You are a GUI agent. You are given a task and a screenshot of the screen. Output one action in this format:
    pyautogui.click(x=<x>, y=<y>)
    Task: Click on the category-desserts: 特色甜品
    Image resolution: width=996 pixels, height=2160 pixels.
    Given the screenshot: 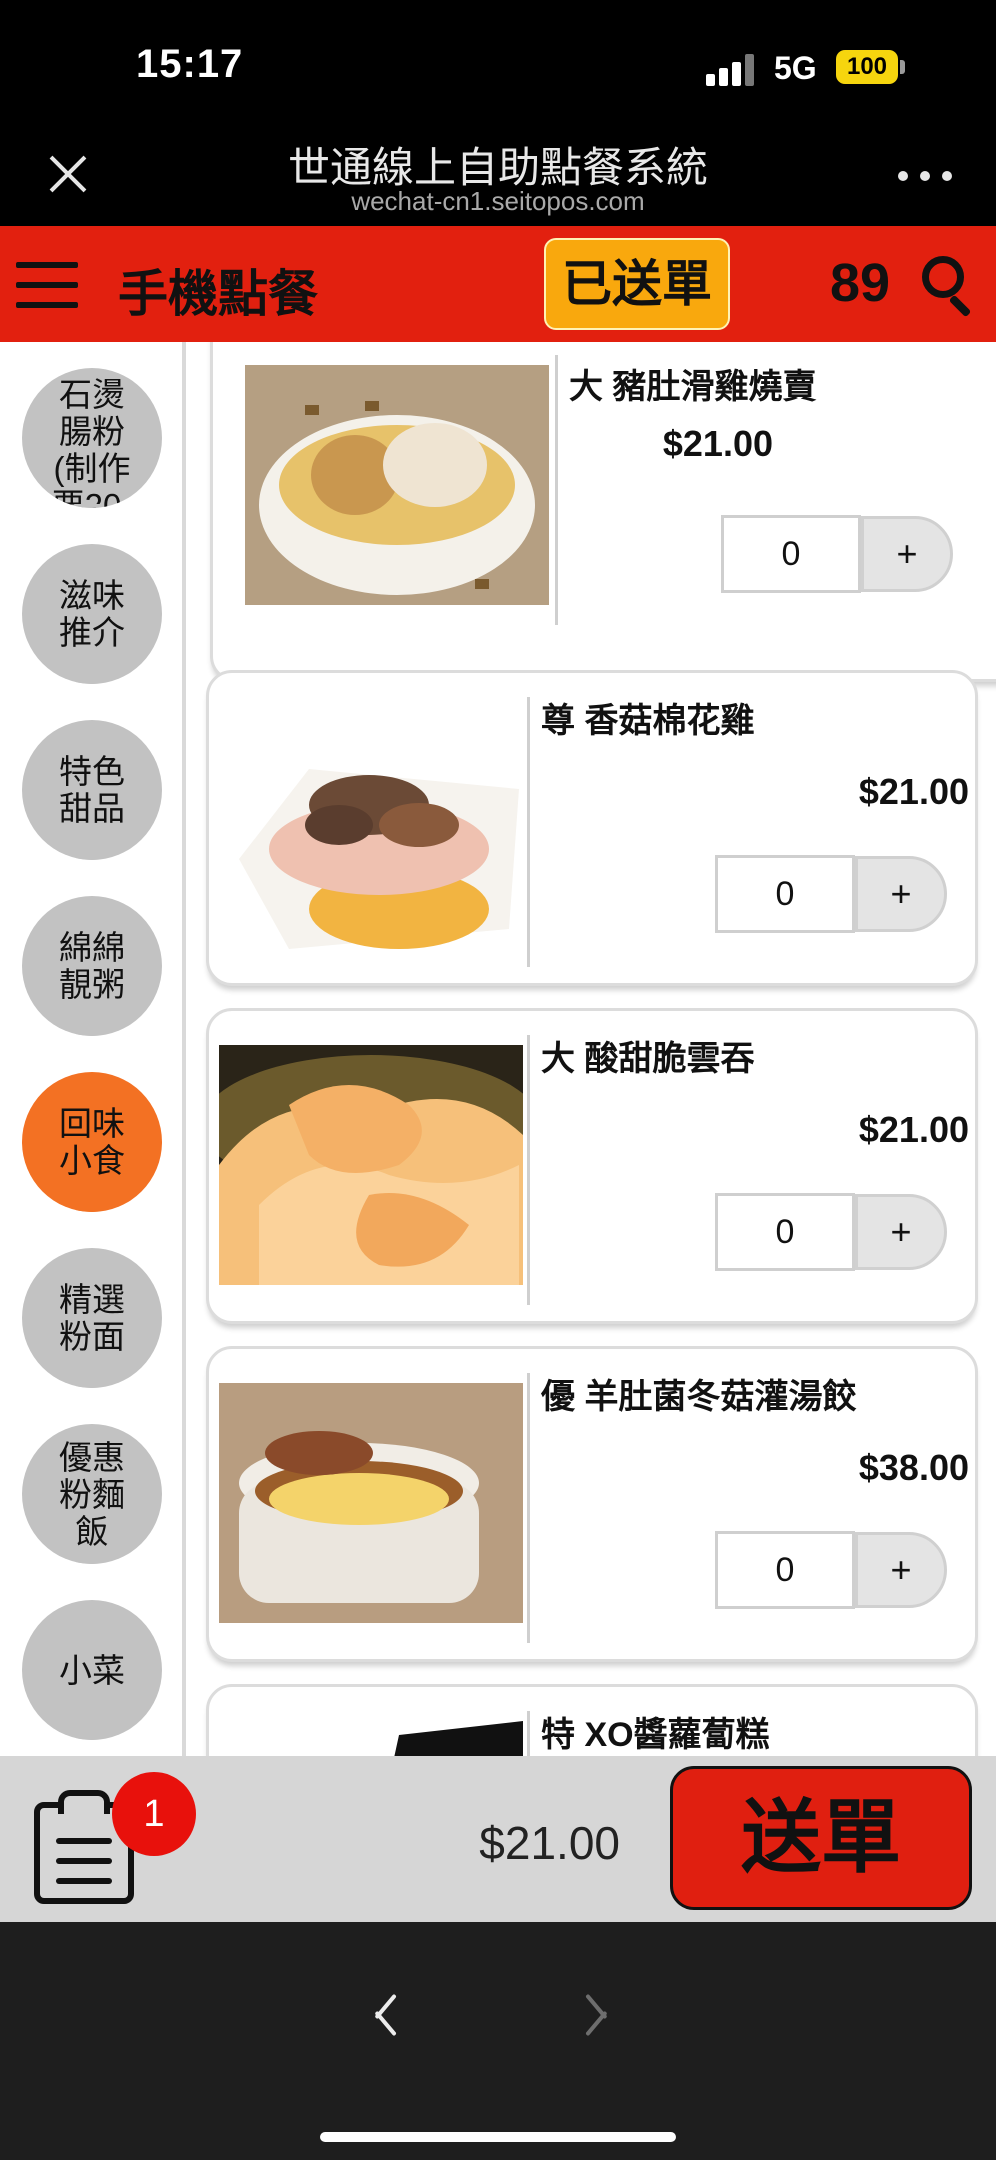 What is the action you would take?
    pyautogui.click(x=92, y=790)
    